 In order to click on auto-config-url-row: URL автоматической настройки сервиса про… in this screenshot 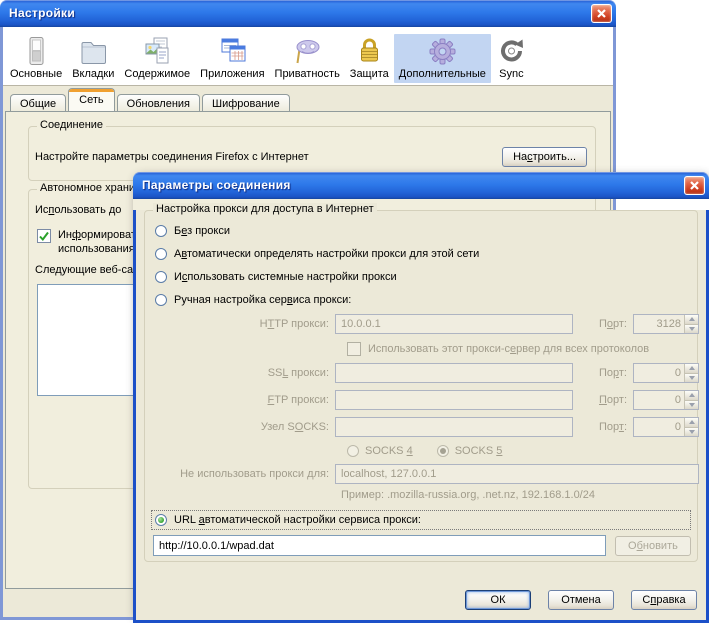, I will do `click(421, 520)`.